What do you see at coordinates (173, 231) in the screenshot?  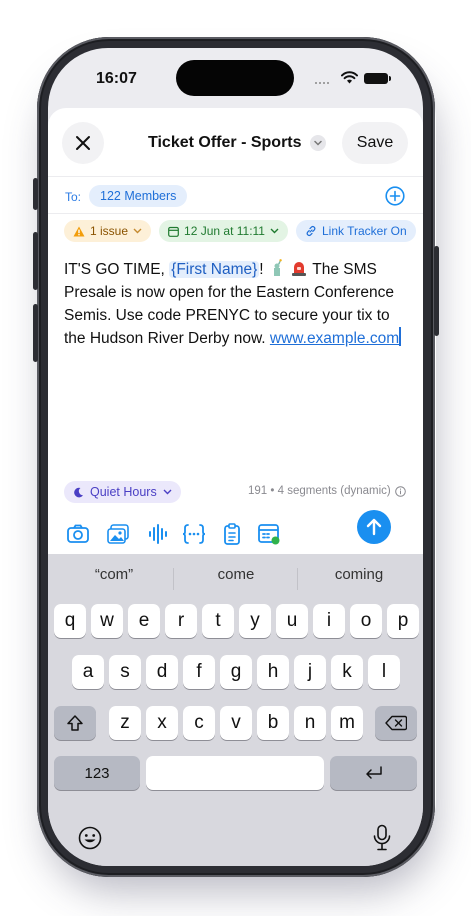 I see `calendar-icon` at bounding box center [173, 231].